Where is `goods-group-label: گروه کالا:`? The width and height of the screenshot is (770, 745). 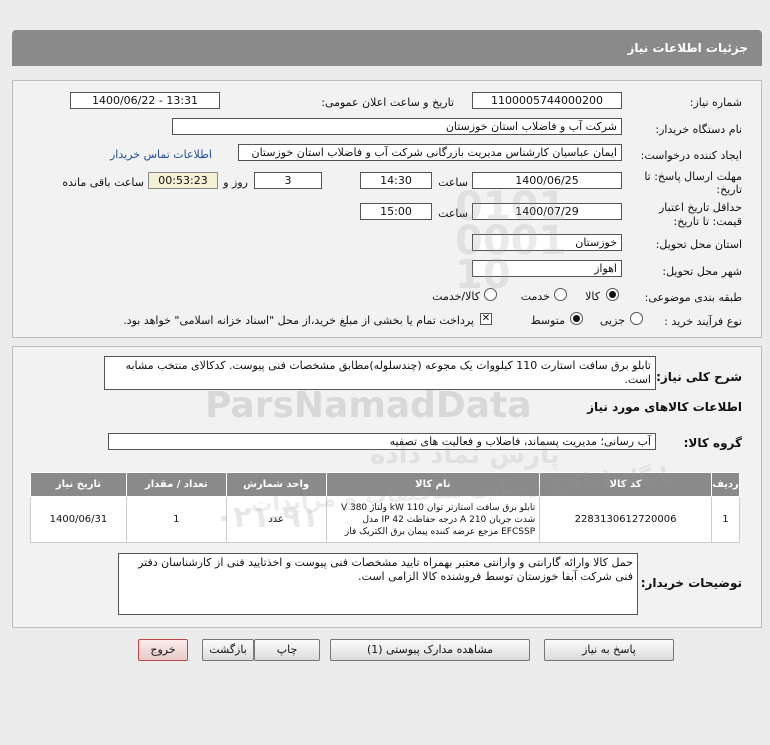
goods-group-label: گروه کالا: is located at coordinates (712, 443).